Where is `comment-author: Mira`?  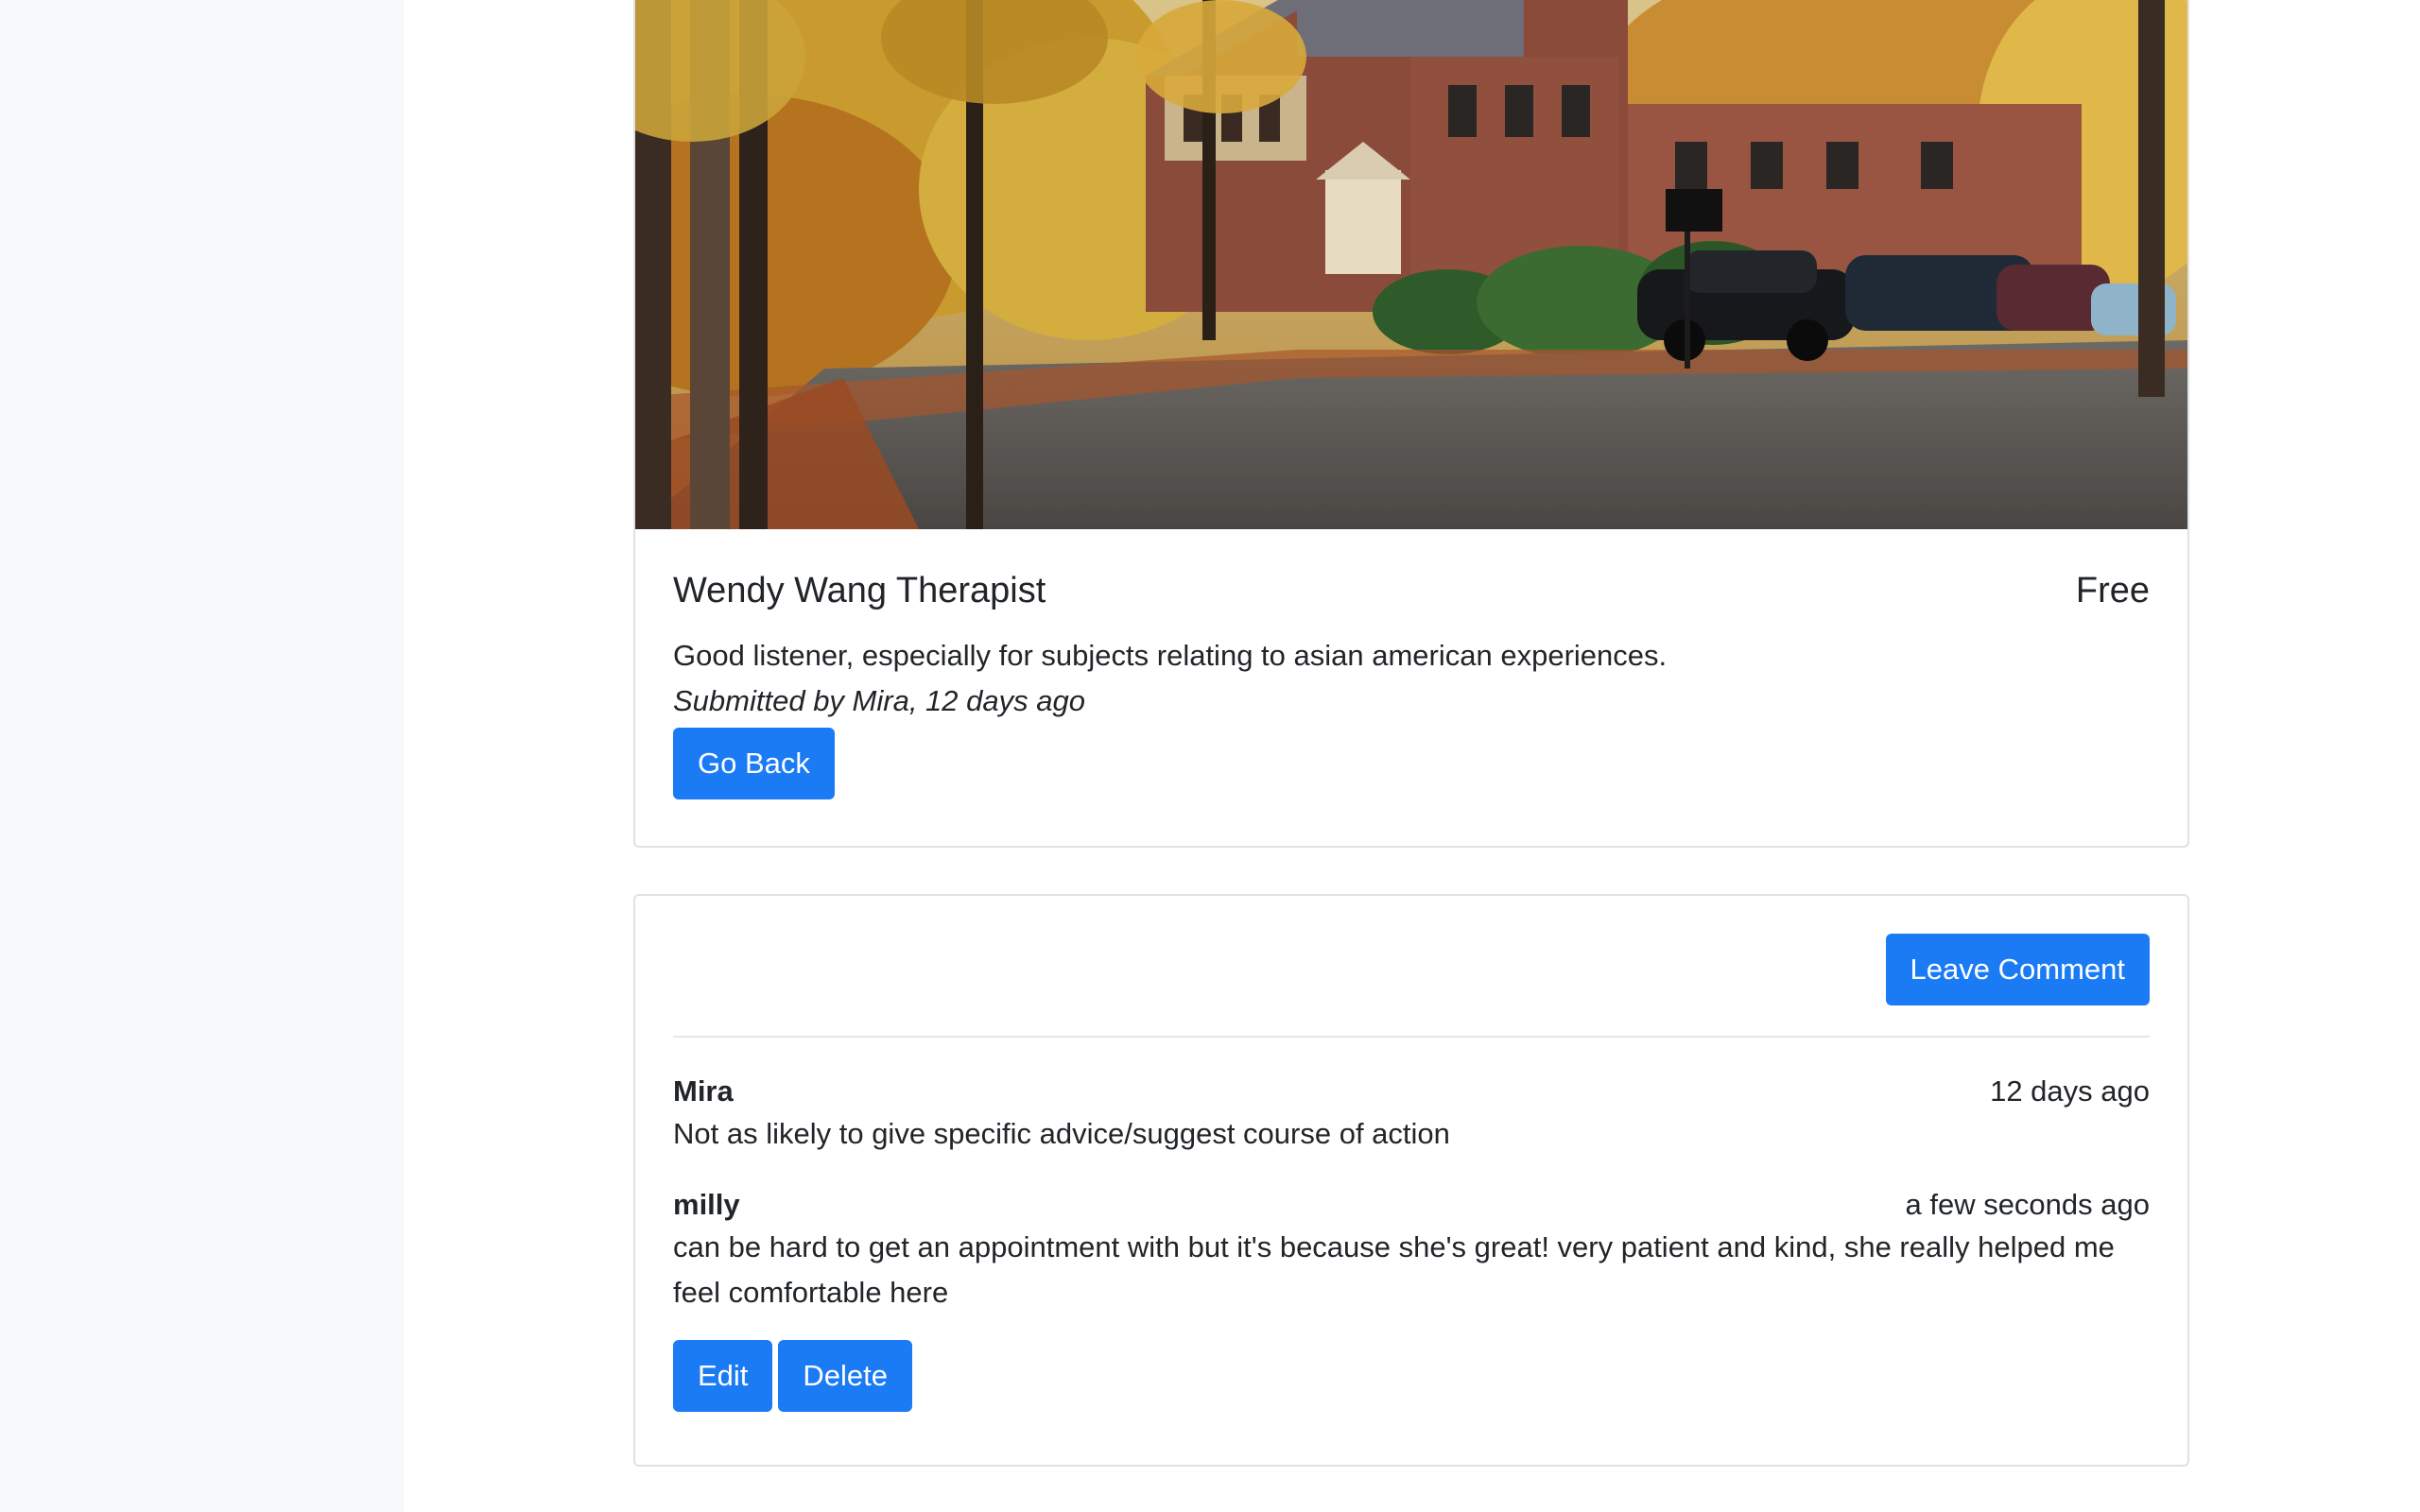
comment-author: Mira is located at coordinates (703, 1091).